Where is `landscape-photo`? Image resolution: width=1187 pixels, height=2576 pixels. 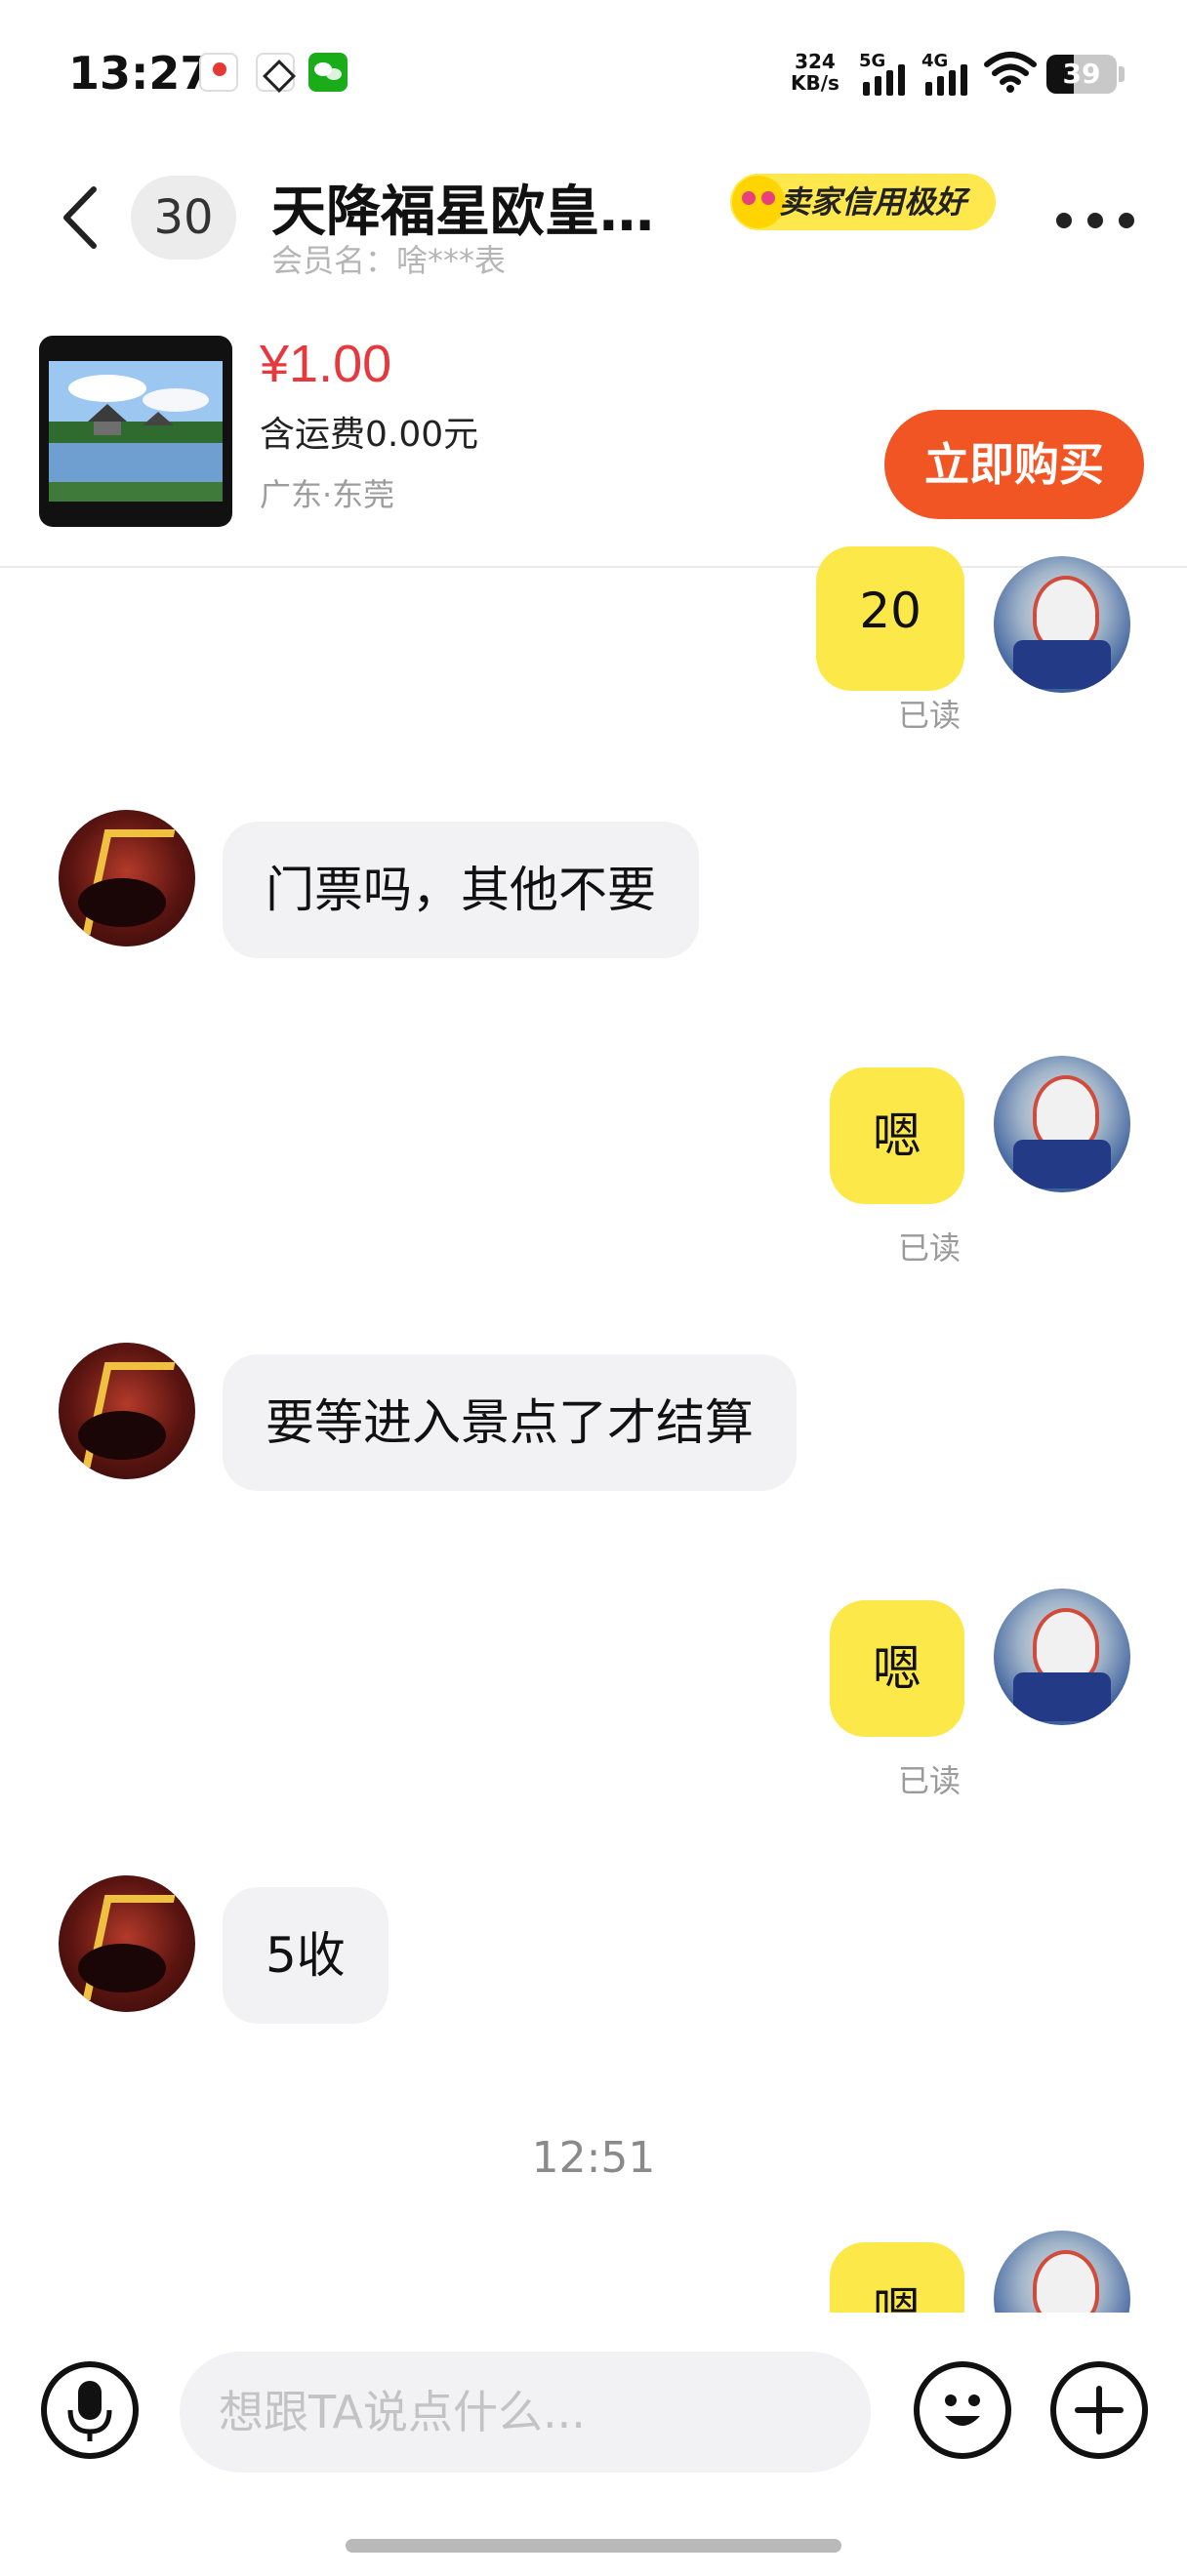 landscape-photo is located at coordinates (136, 431).